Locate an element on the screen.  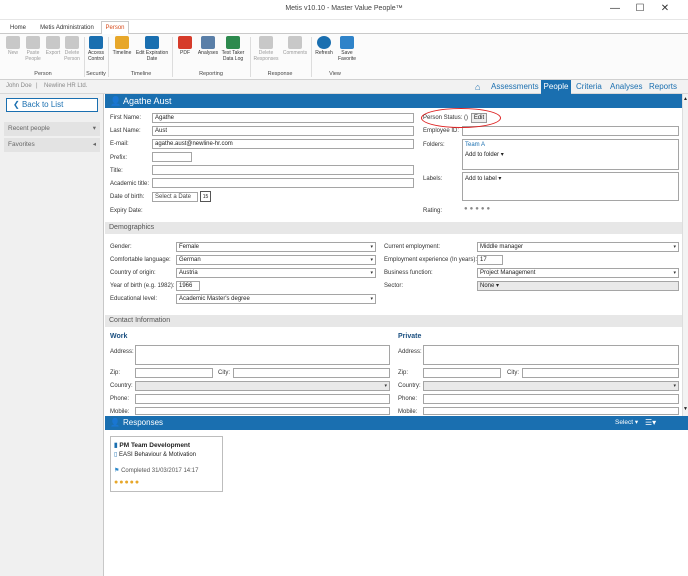
scroll-up-icon: ▲ is located at coordinates (685, 99).